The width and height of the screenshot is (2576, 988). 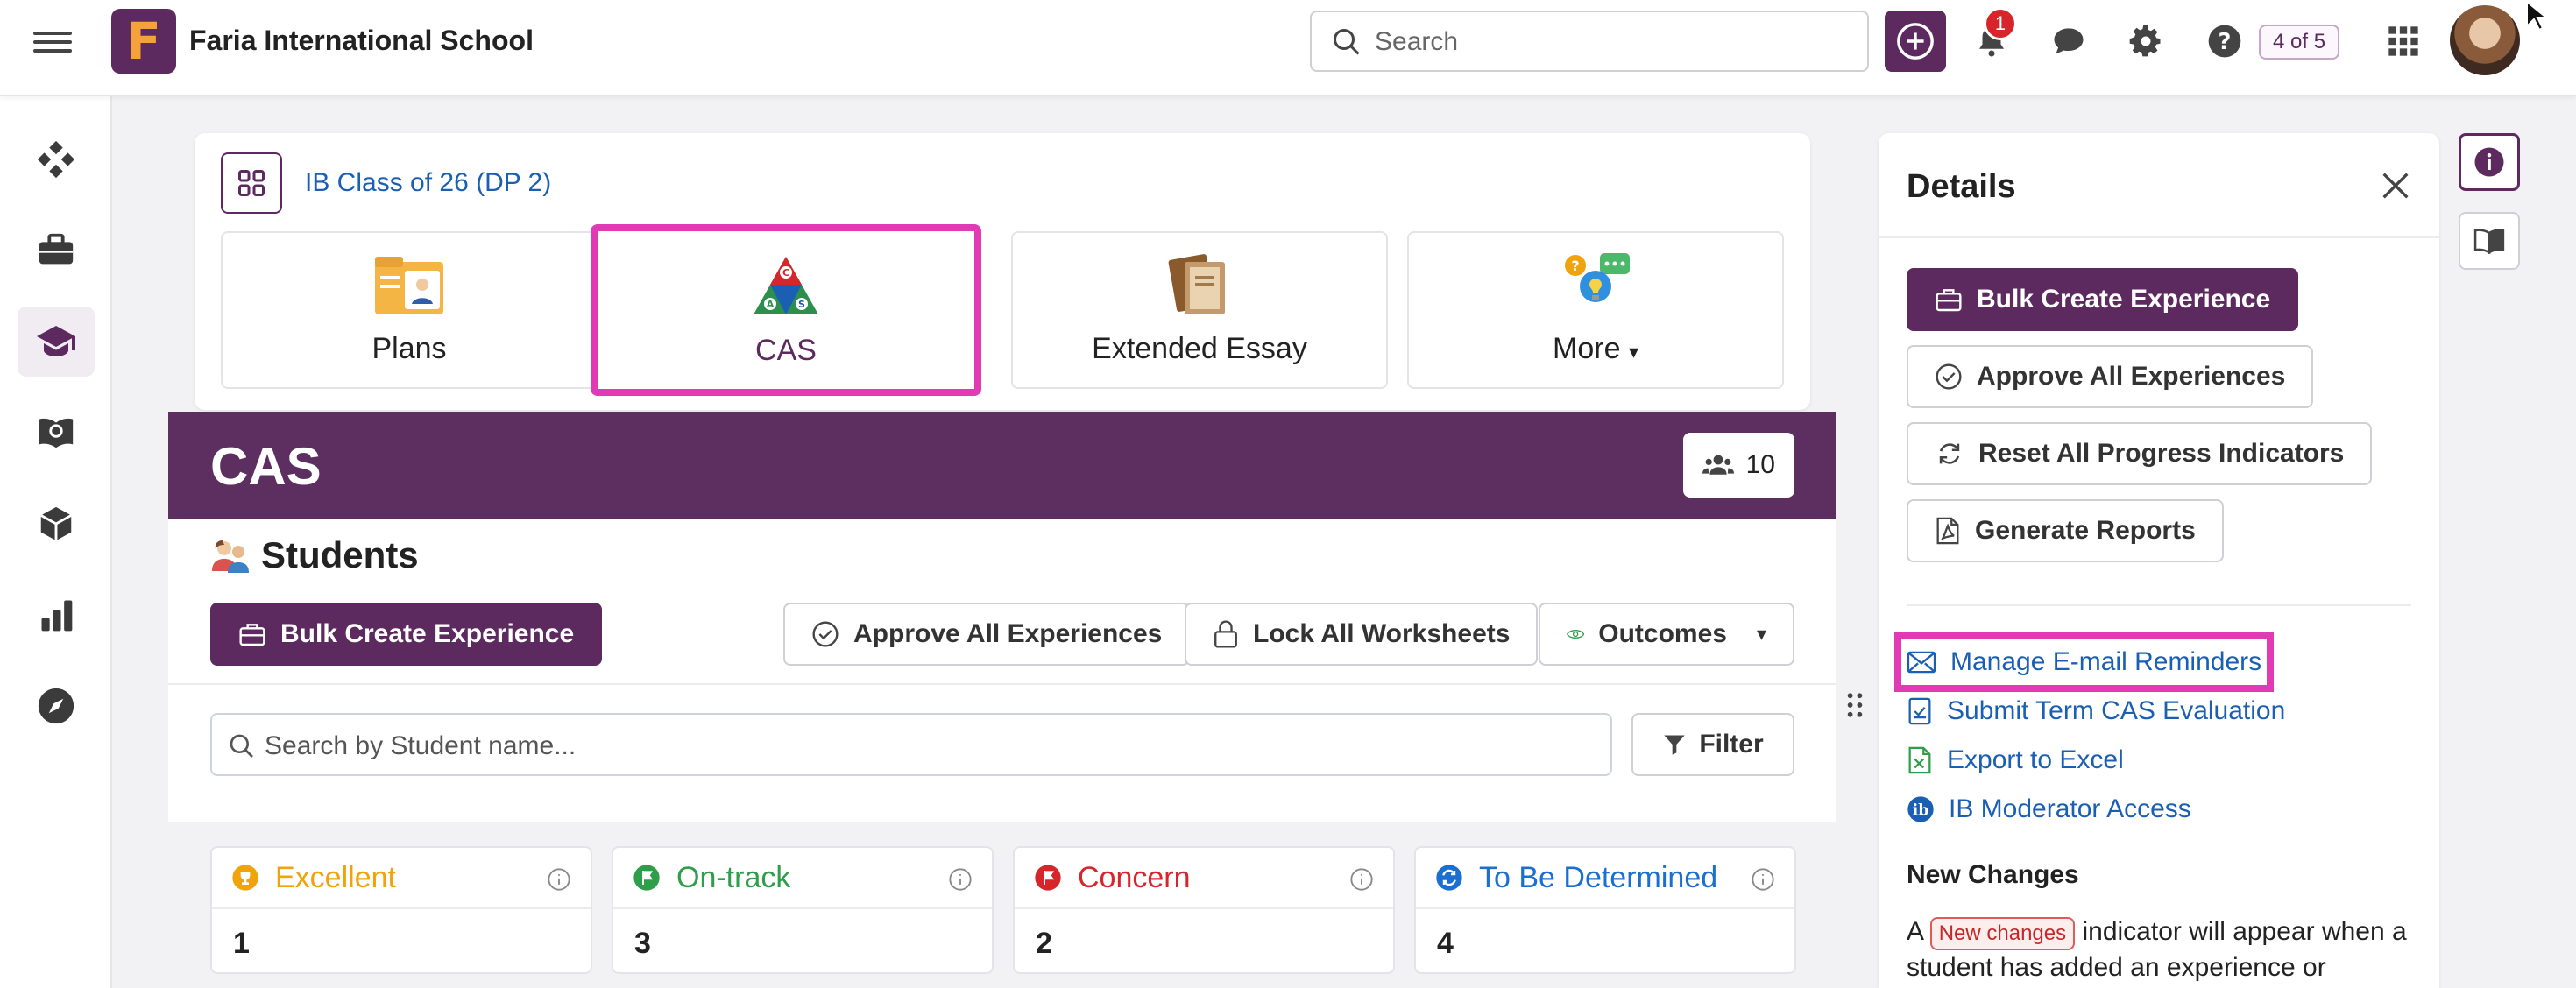 I want to click on help-button: ?, so click(x=2224, y=41).